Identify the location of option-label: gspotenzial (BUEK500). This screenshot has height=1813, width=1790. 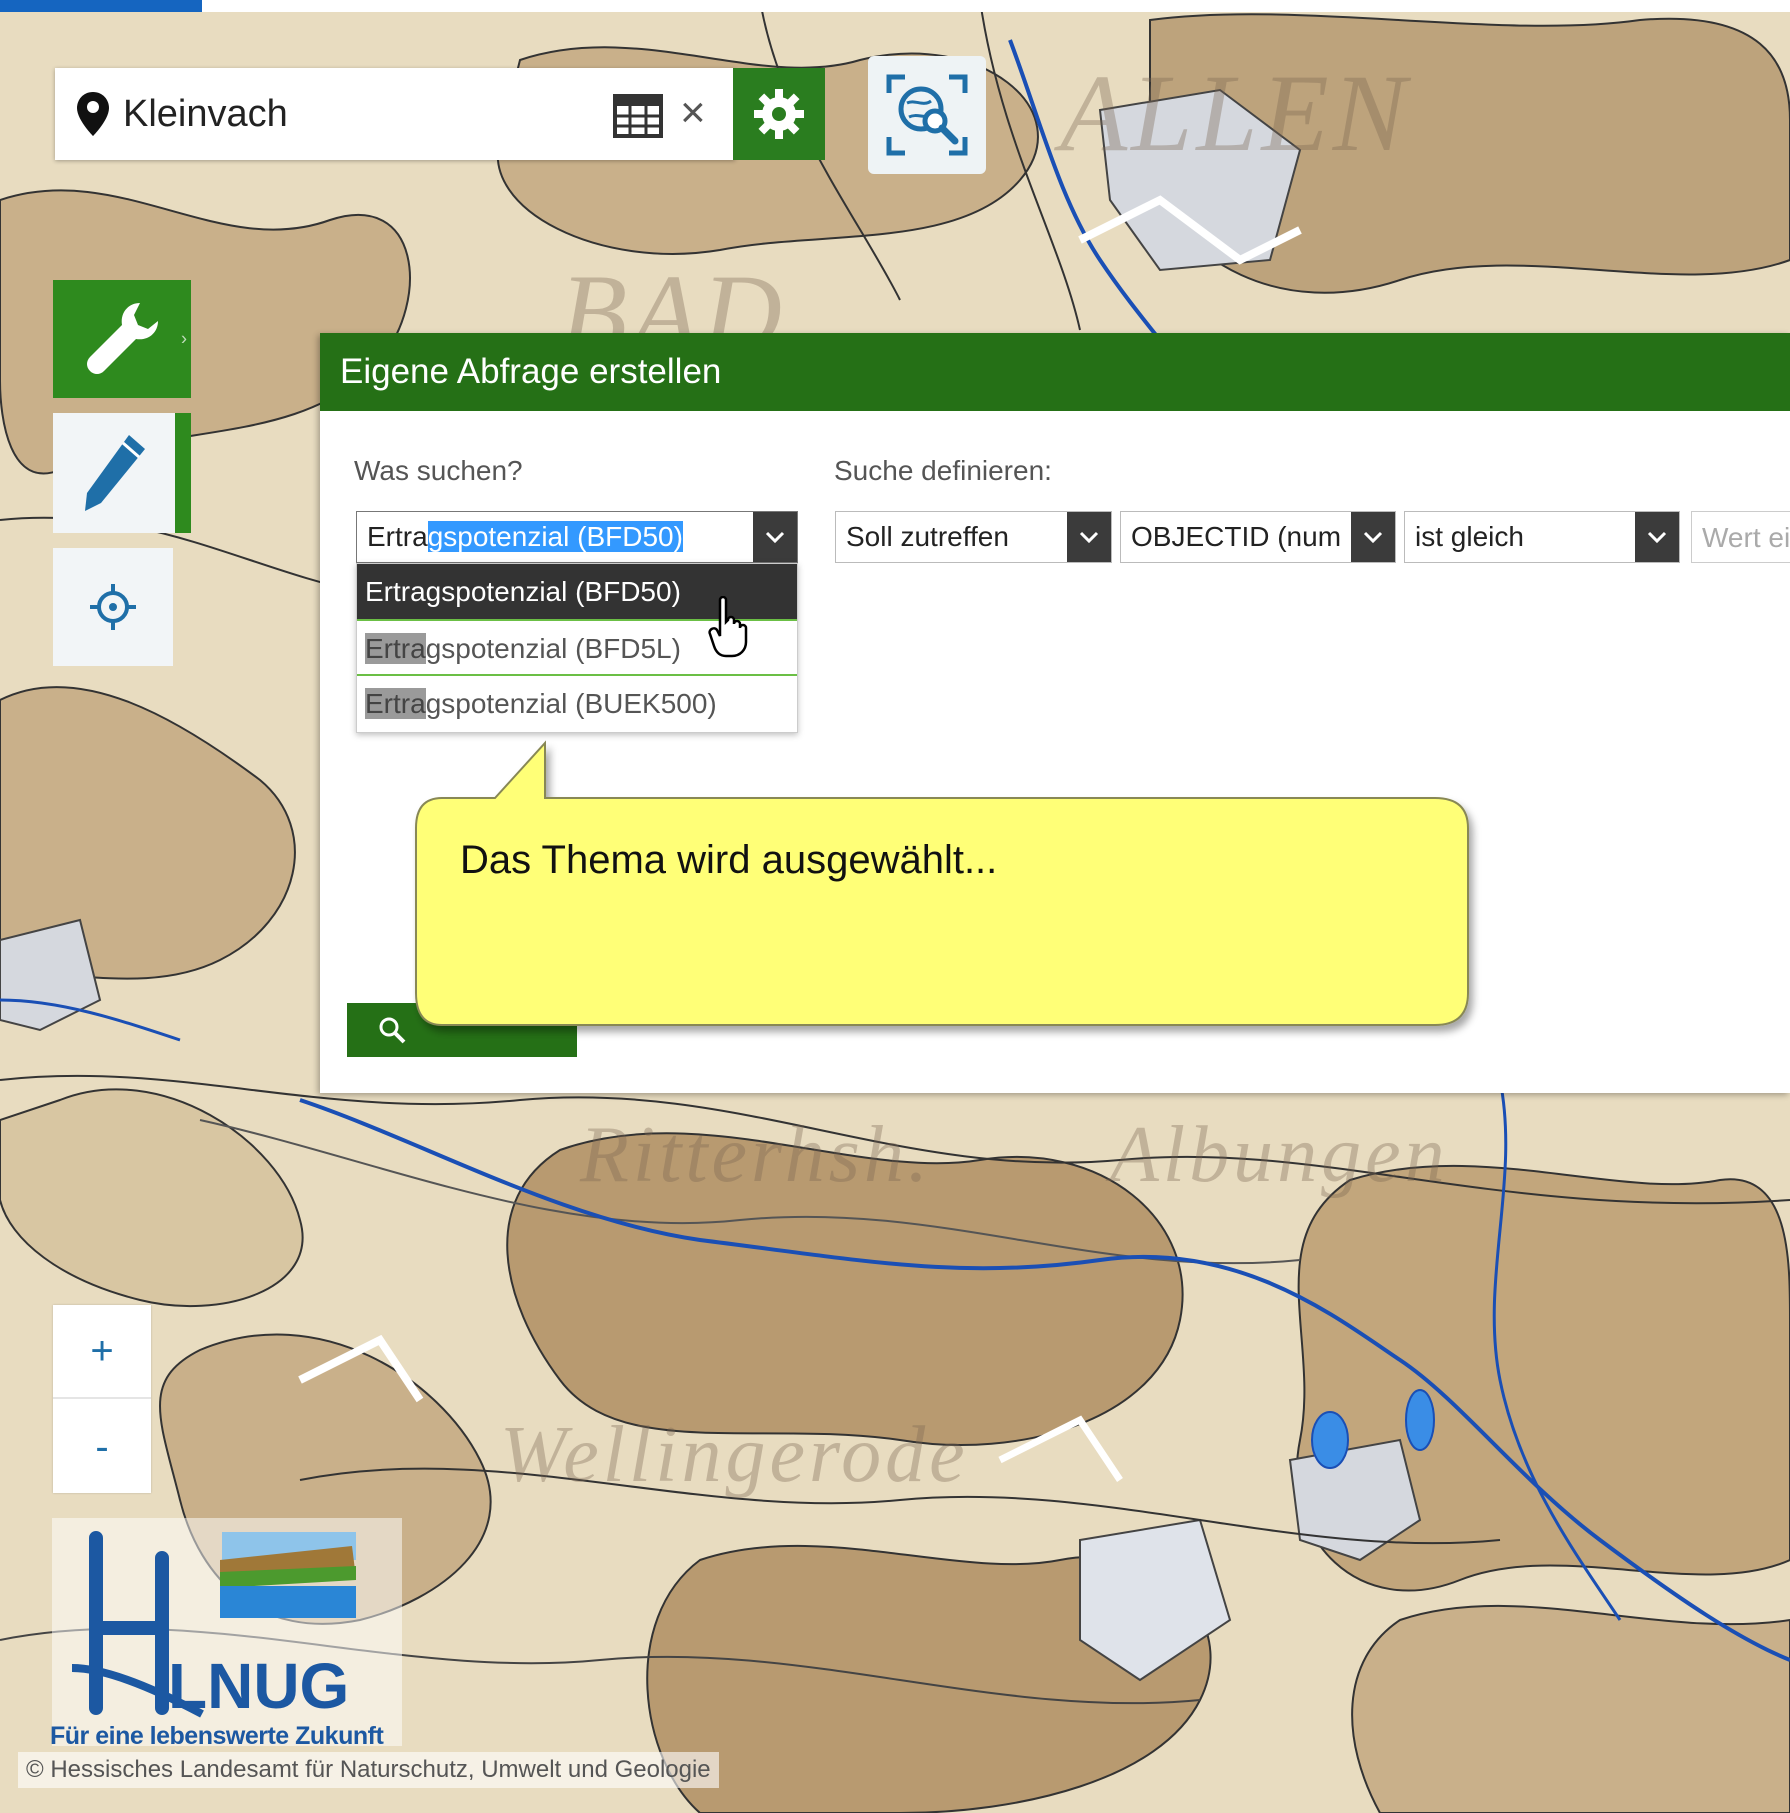
(571, 703).